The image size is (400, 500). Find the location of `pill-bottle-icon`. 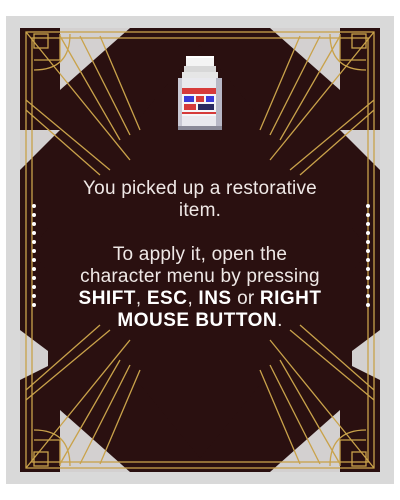

pill-bottle-icon is located at coordinates (200, 94).